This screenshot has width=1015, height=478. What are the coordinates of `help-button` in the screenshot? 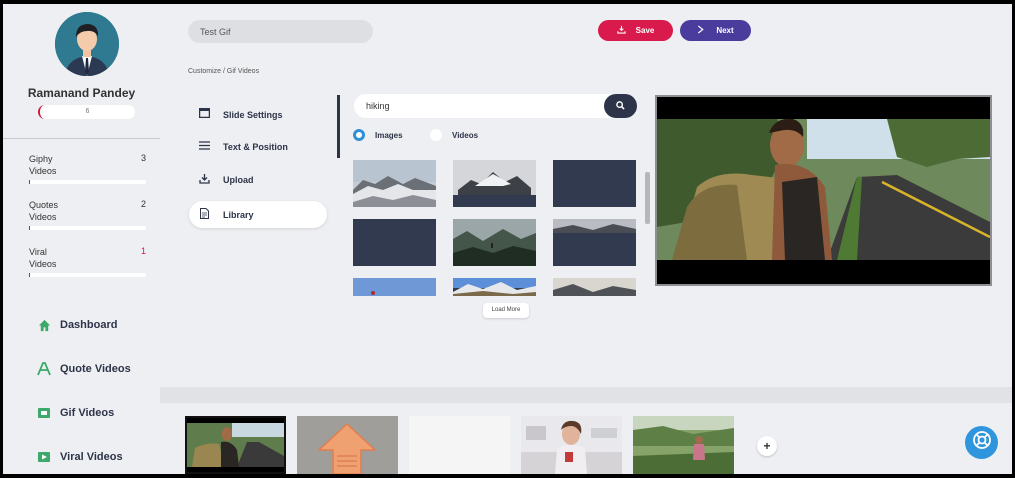 It's located at (981, 442).